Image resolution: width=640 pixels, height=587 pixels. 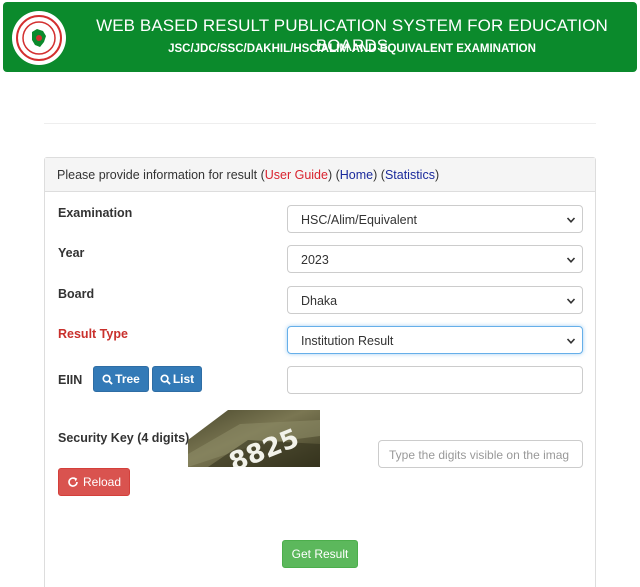 I want to click on get-result-label: Get Result, so click(x=320, y=554).